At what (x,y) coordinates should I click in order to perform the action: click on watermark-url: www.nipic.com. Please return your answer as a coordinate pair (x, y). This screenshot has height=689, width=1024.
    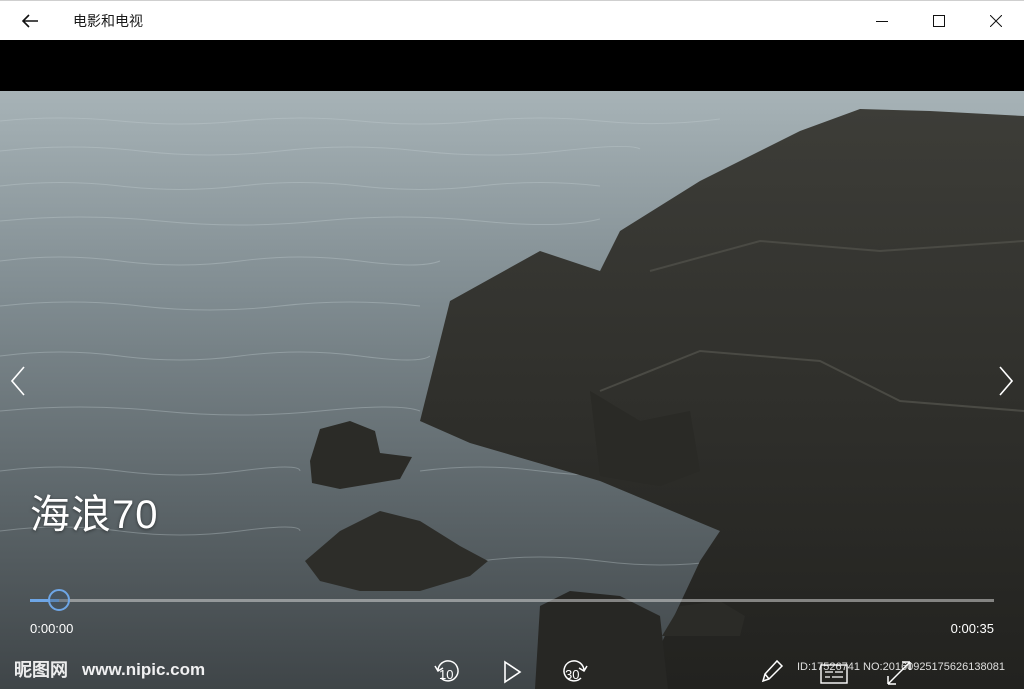
    Looking at the image, I should click on (144, 669).